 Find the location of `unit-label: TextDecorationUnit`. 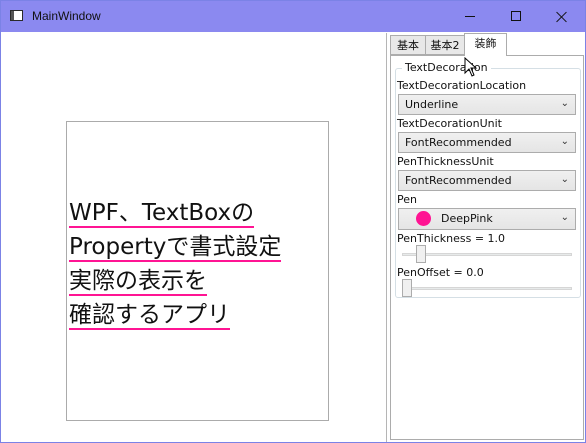

unit-label: TextDecorationUnit is located at coordinates (449, 123).